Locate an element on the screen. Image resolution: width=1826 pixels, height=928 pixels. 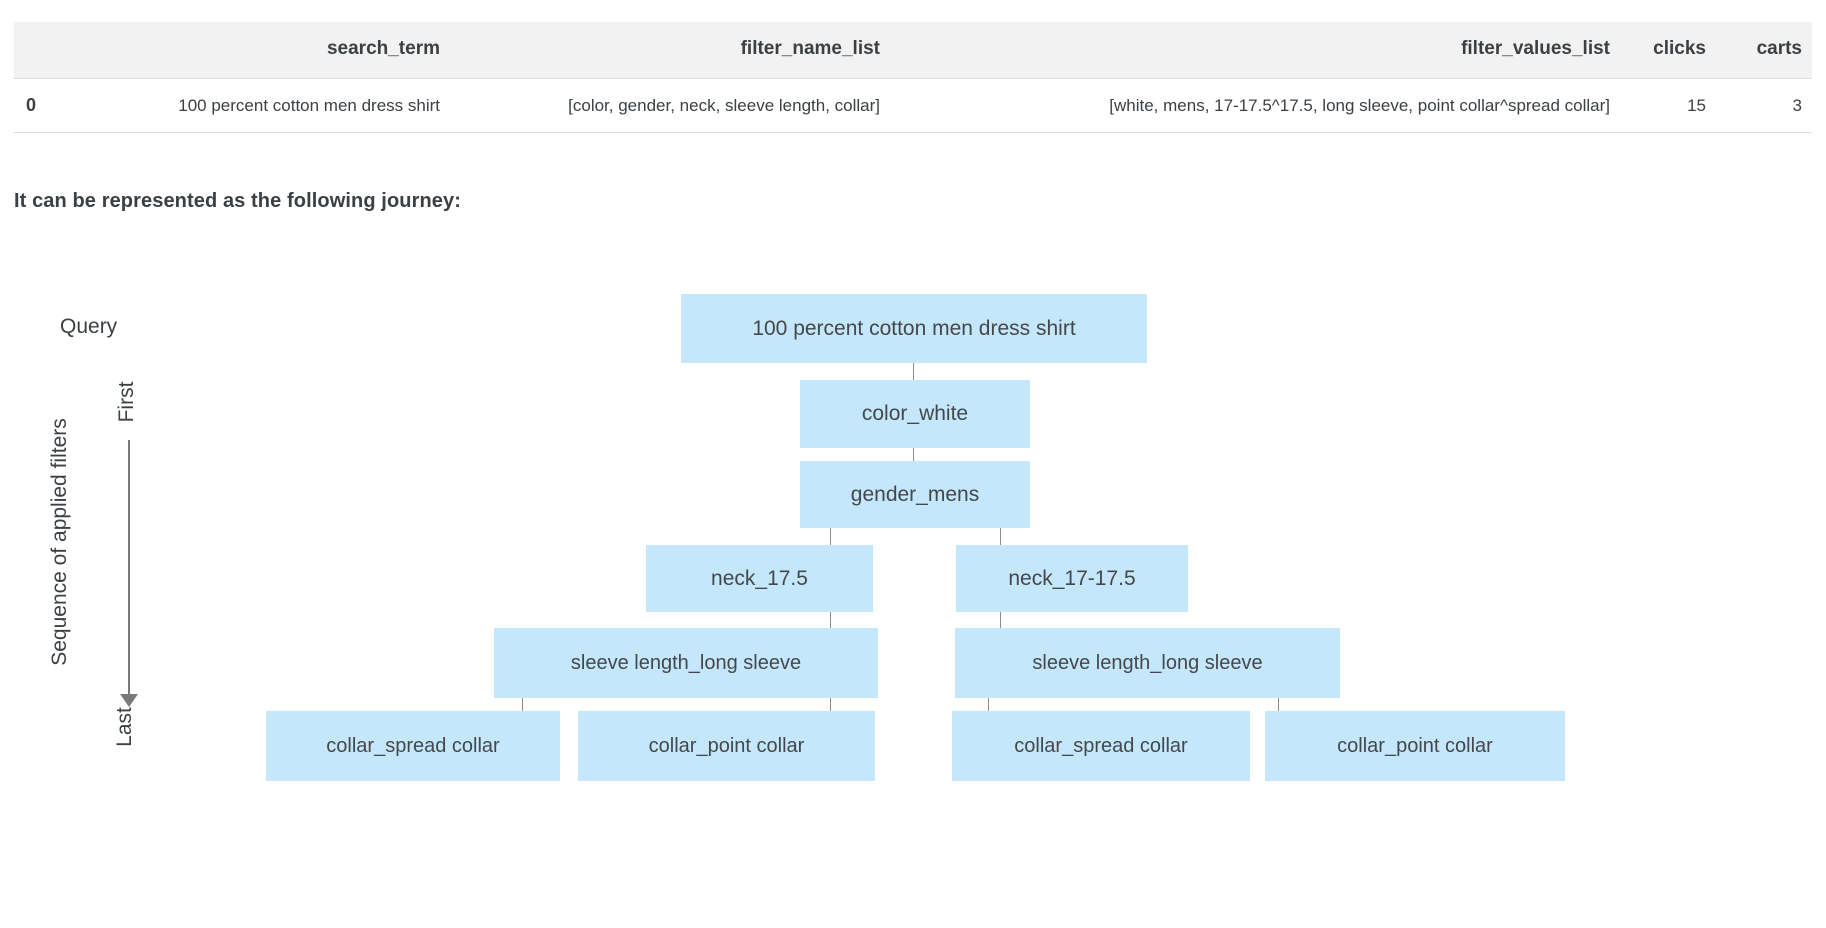
axis-label-last: Last is located at coordinates (124, 727).